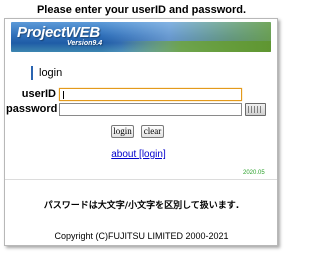  I want to click on banner-background-grass, so click(196, 46).